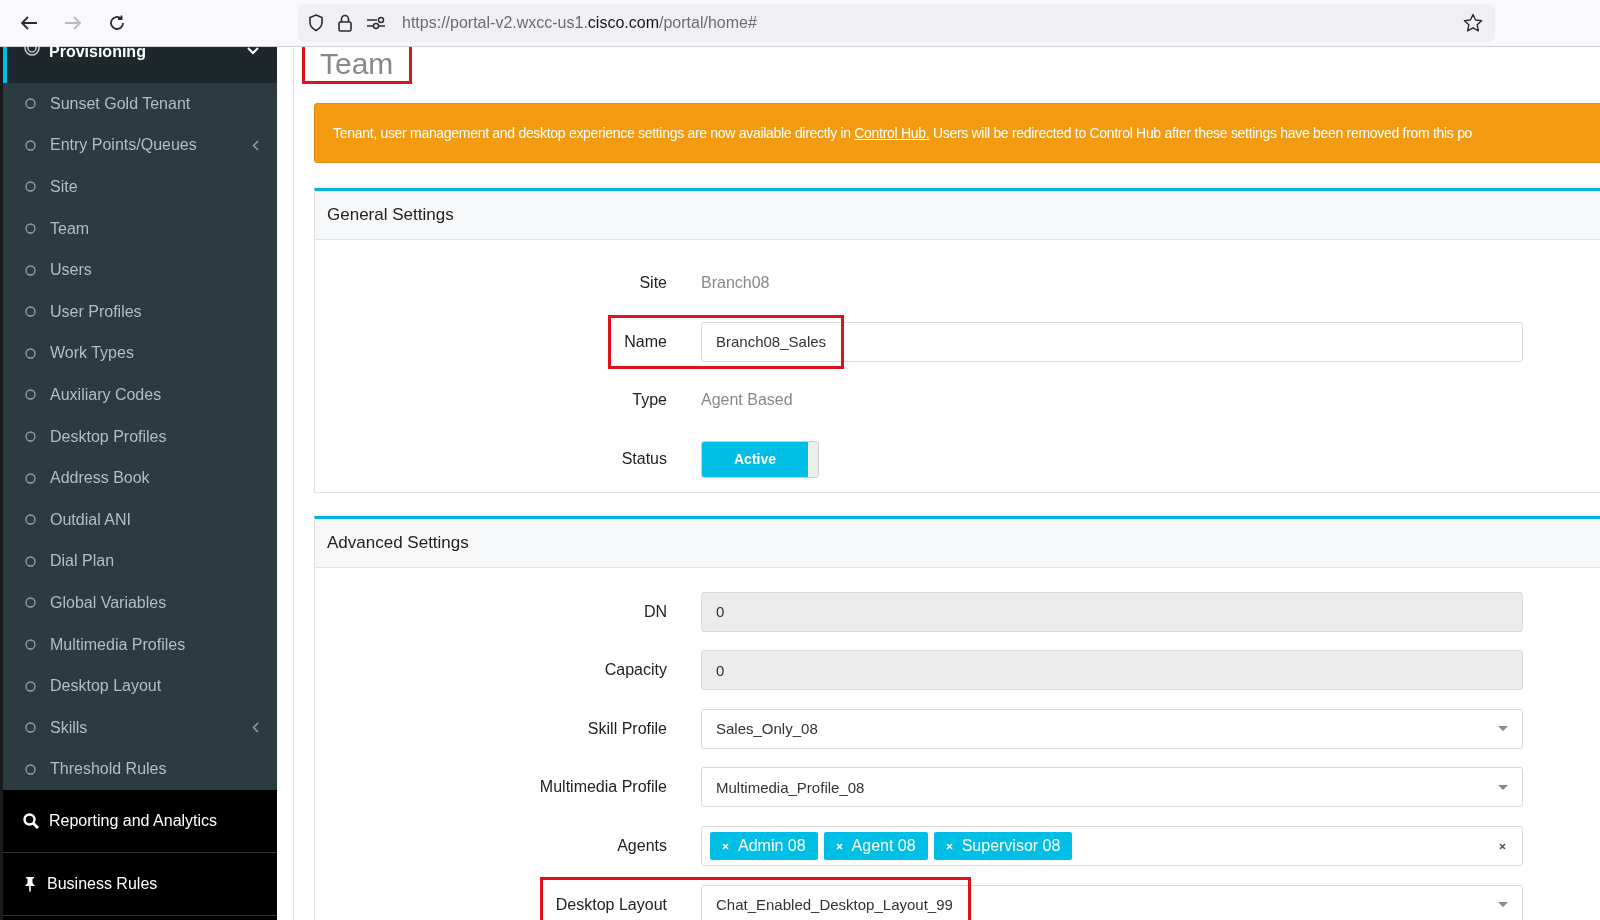  Describe the element at coordinates (896, 23) in the screenshot. I see `address-bar: https://portal-v2.wxcc-us1.cisco.com/portal/home#` at that location.